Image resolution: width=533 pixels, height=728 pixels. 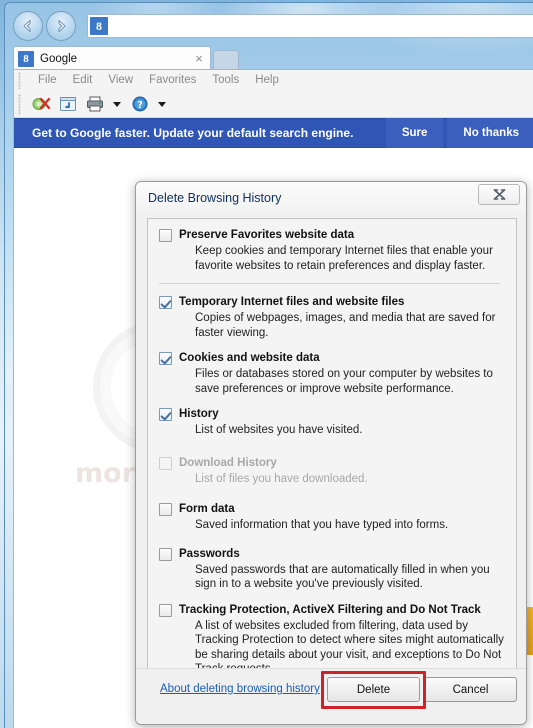 I want to click on option-description: List of websites you have visited., so click(x=279, y=430).